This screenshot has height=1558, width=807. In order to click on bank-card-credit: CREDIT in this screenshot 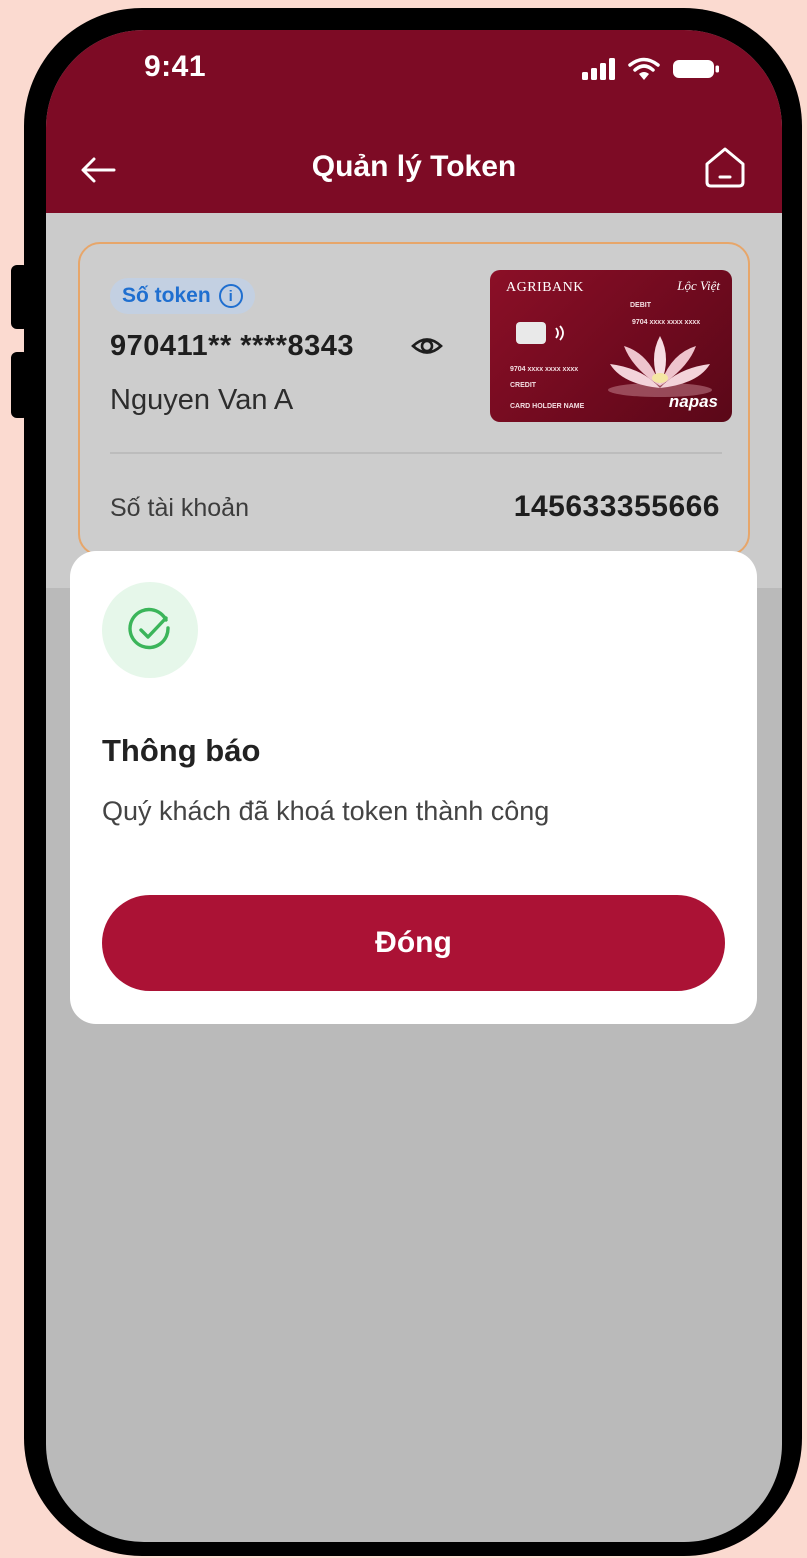, I will do `click(523, 385)`.